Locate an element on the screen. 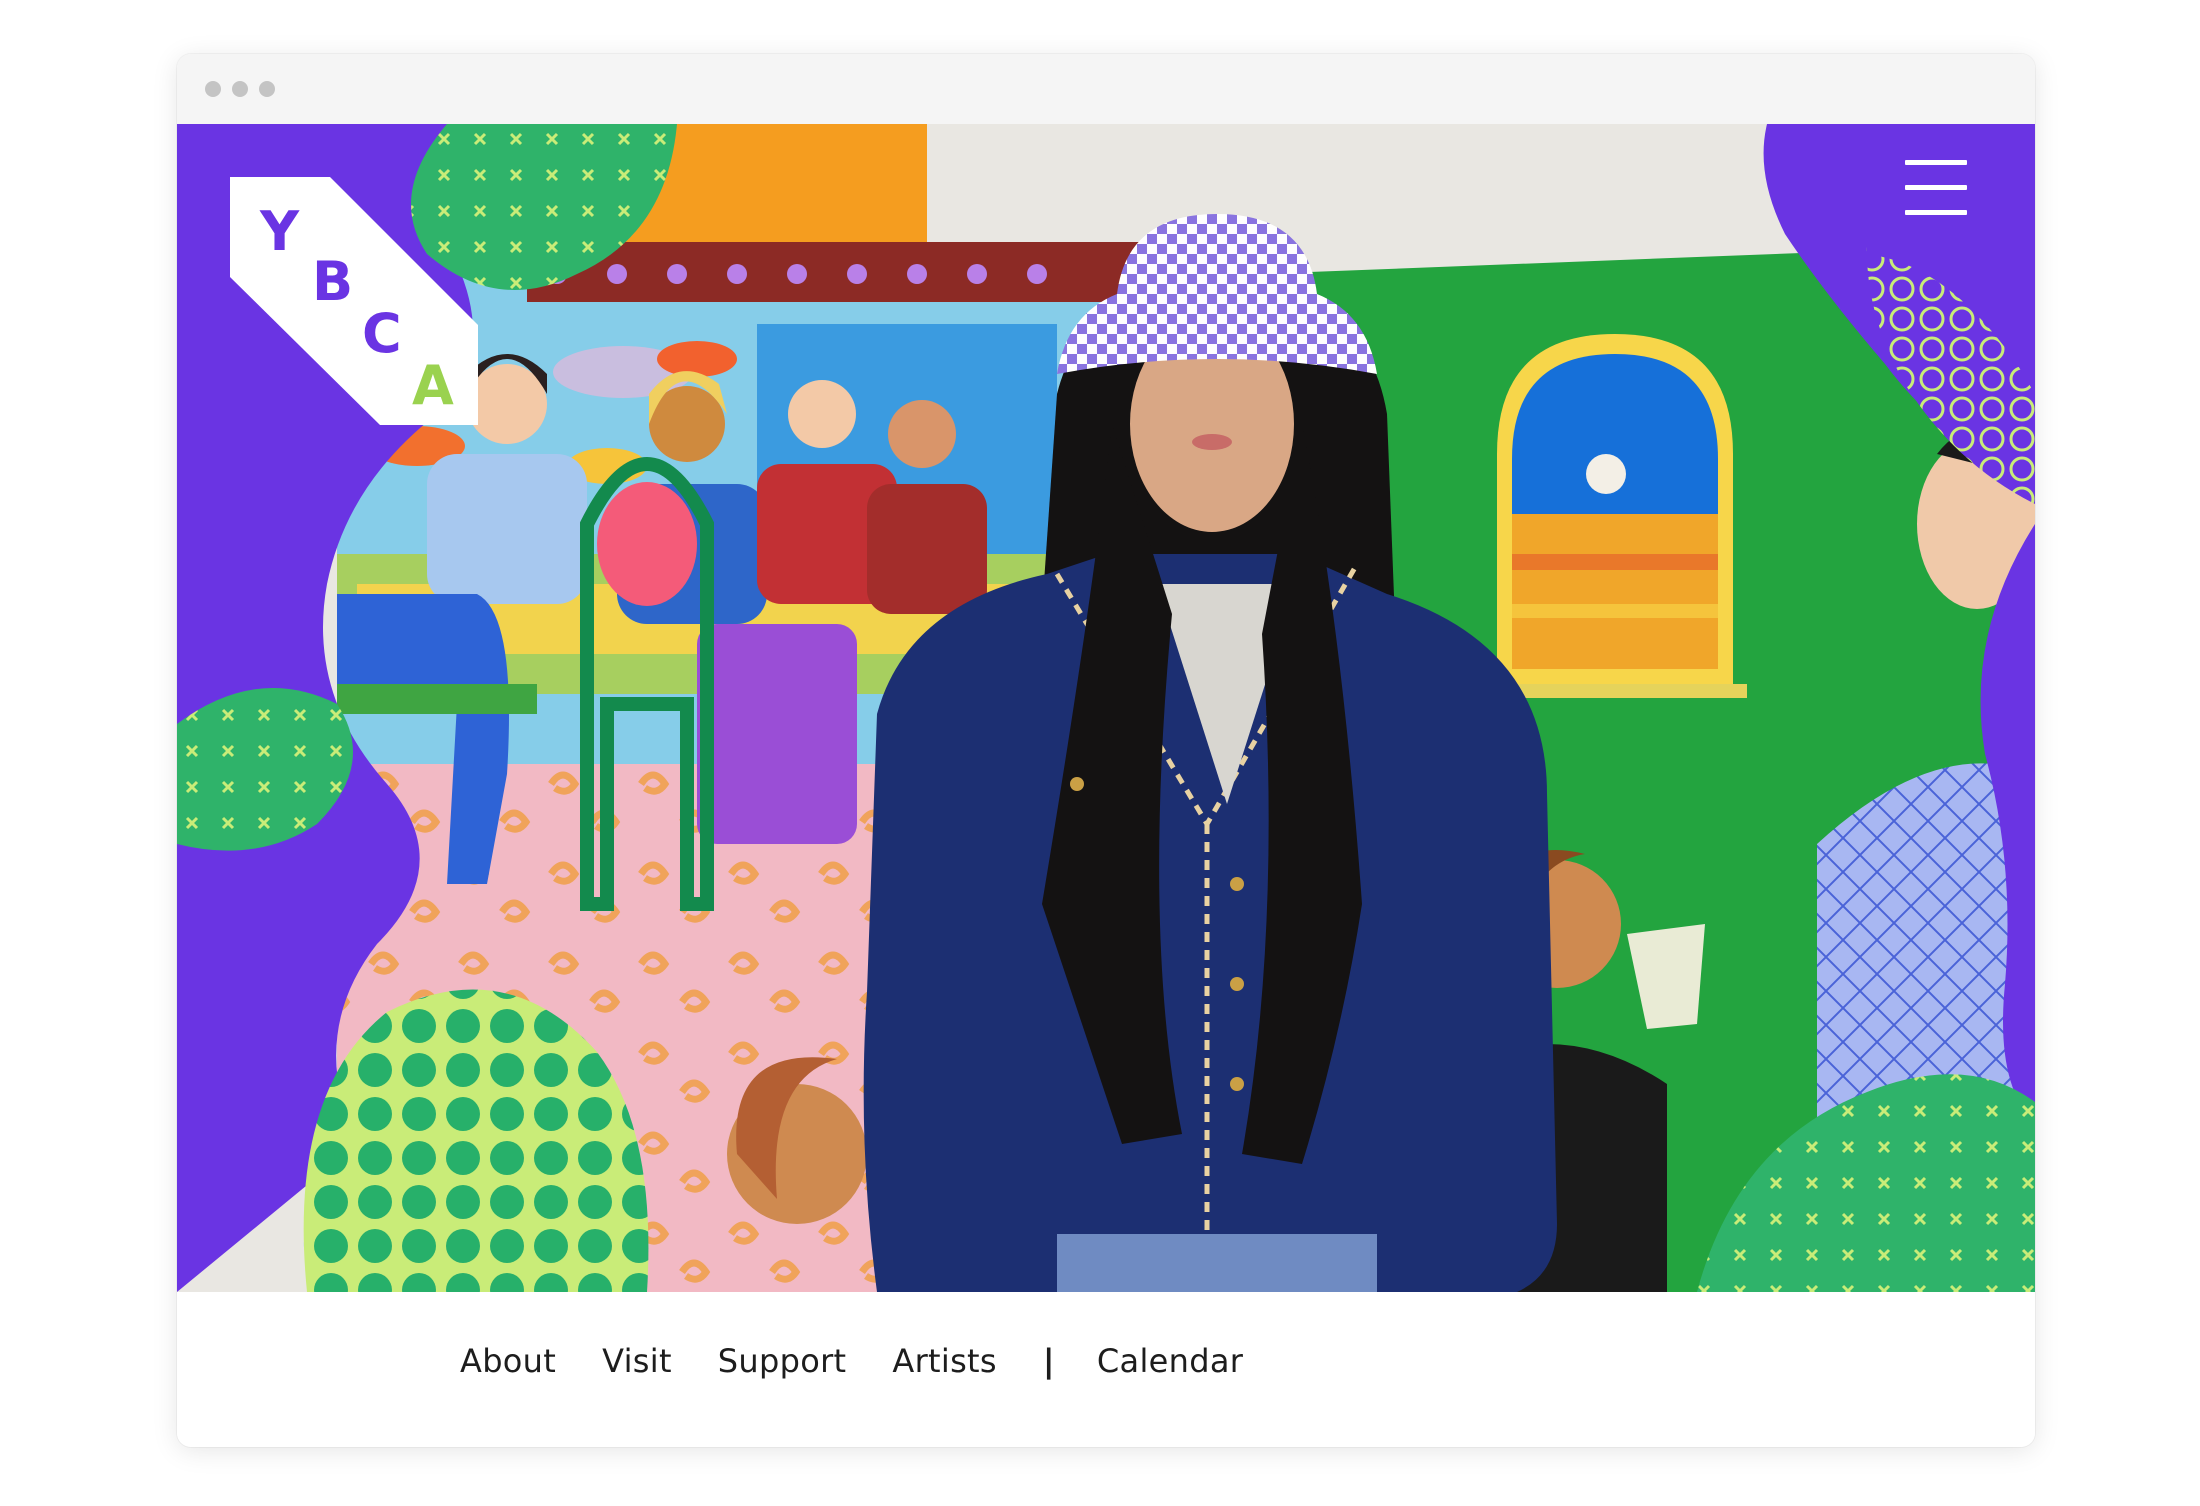 The image size is (2200, 1506). nav-list: About Visit Support Artists | Calendar is located at coordinates (874, 1361).